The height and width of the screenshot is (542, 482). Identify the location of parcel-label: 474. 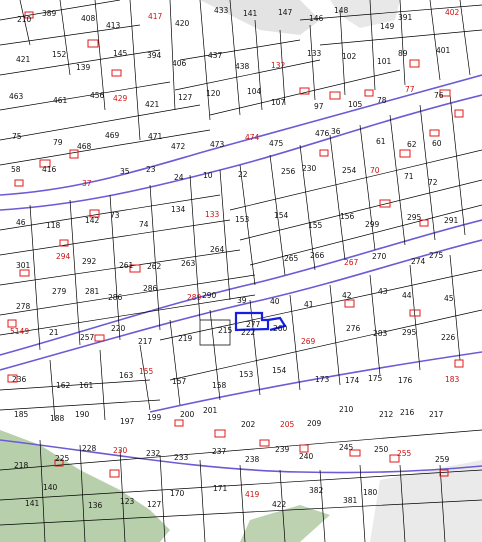
(252, 137).